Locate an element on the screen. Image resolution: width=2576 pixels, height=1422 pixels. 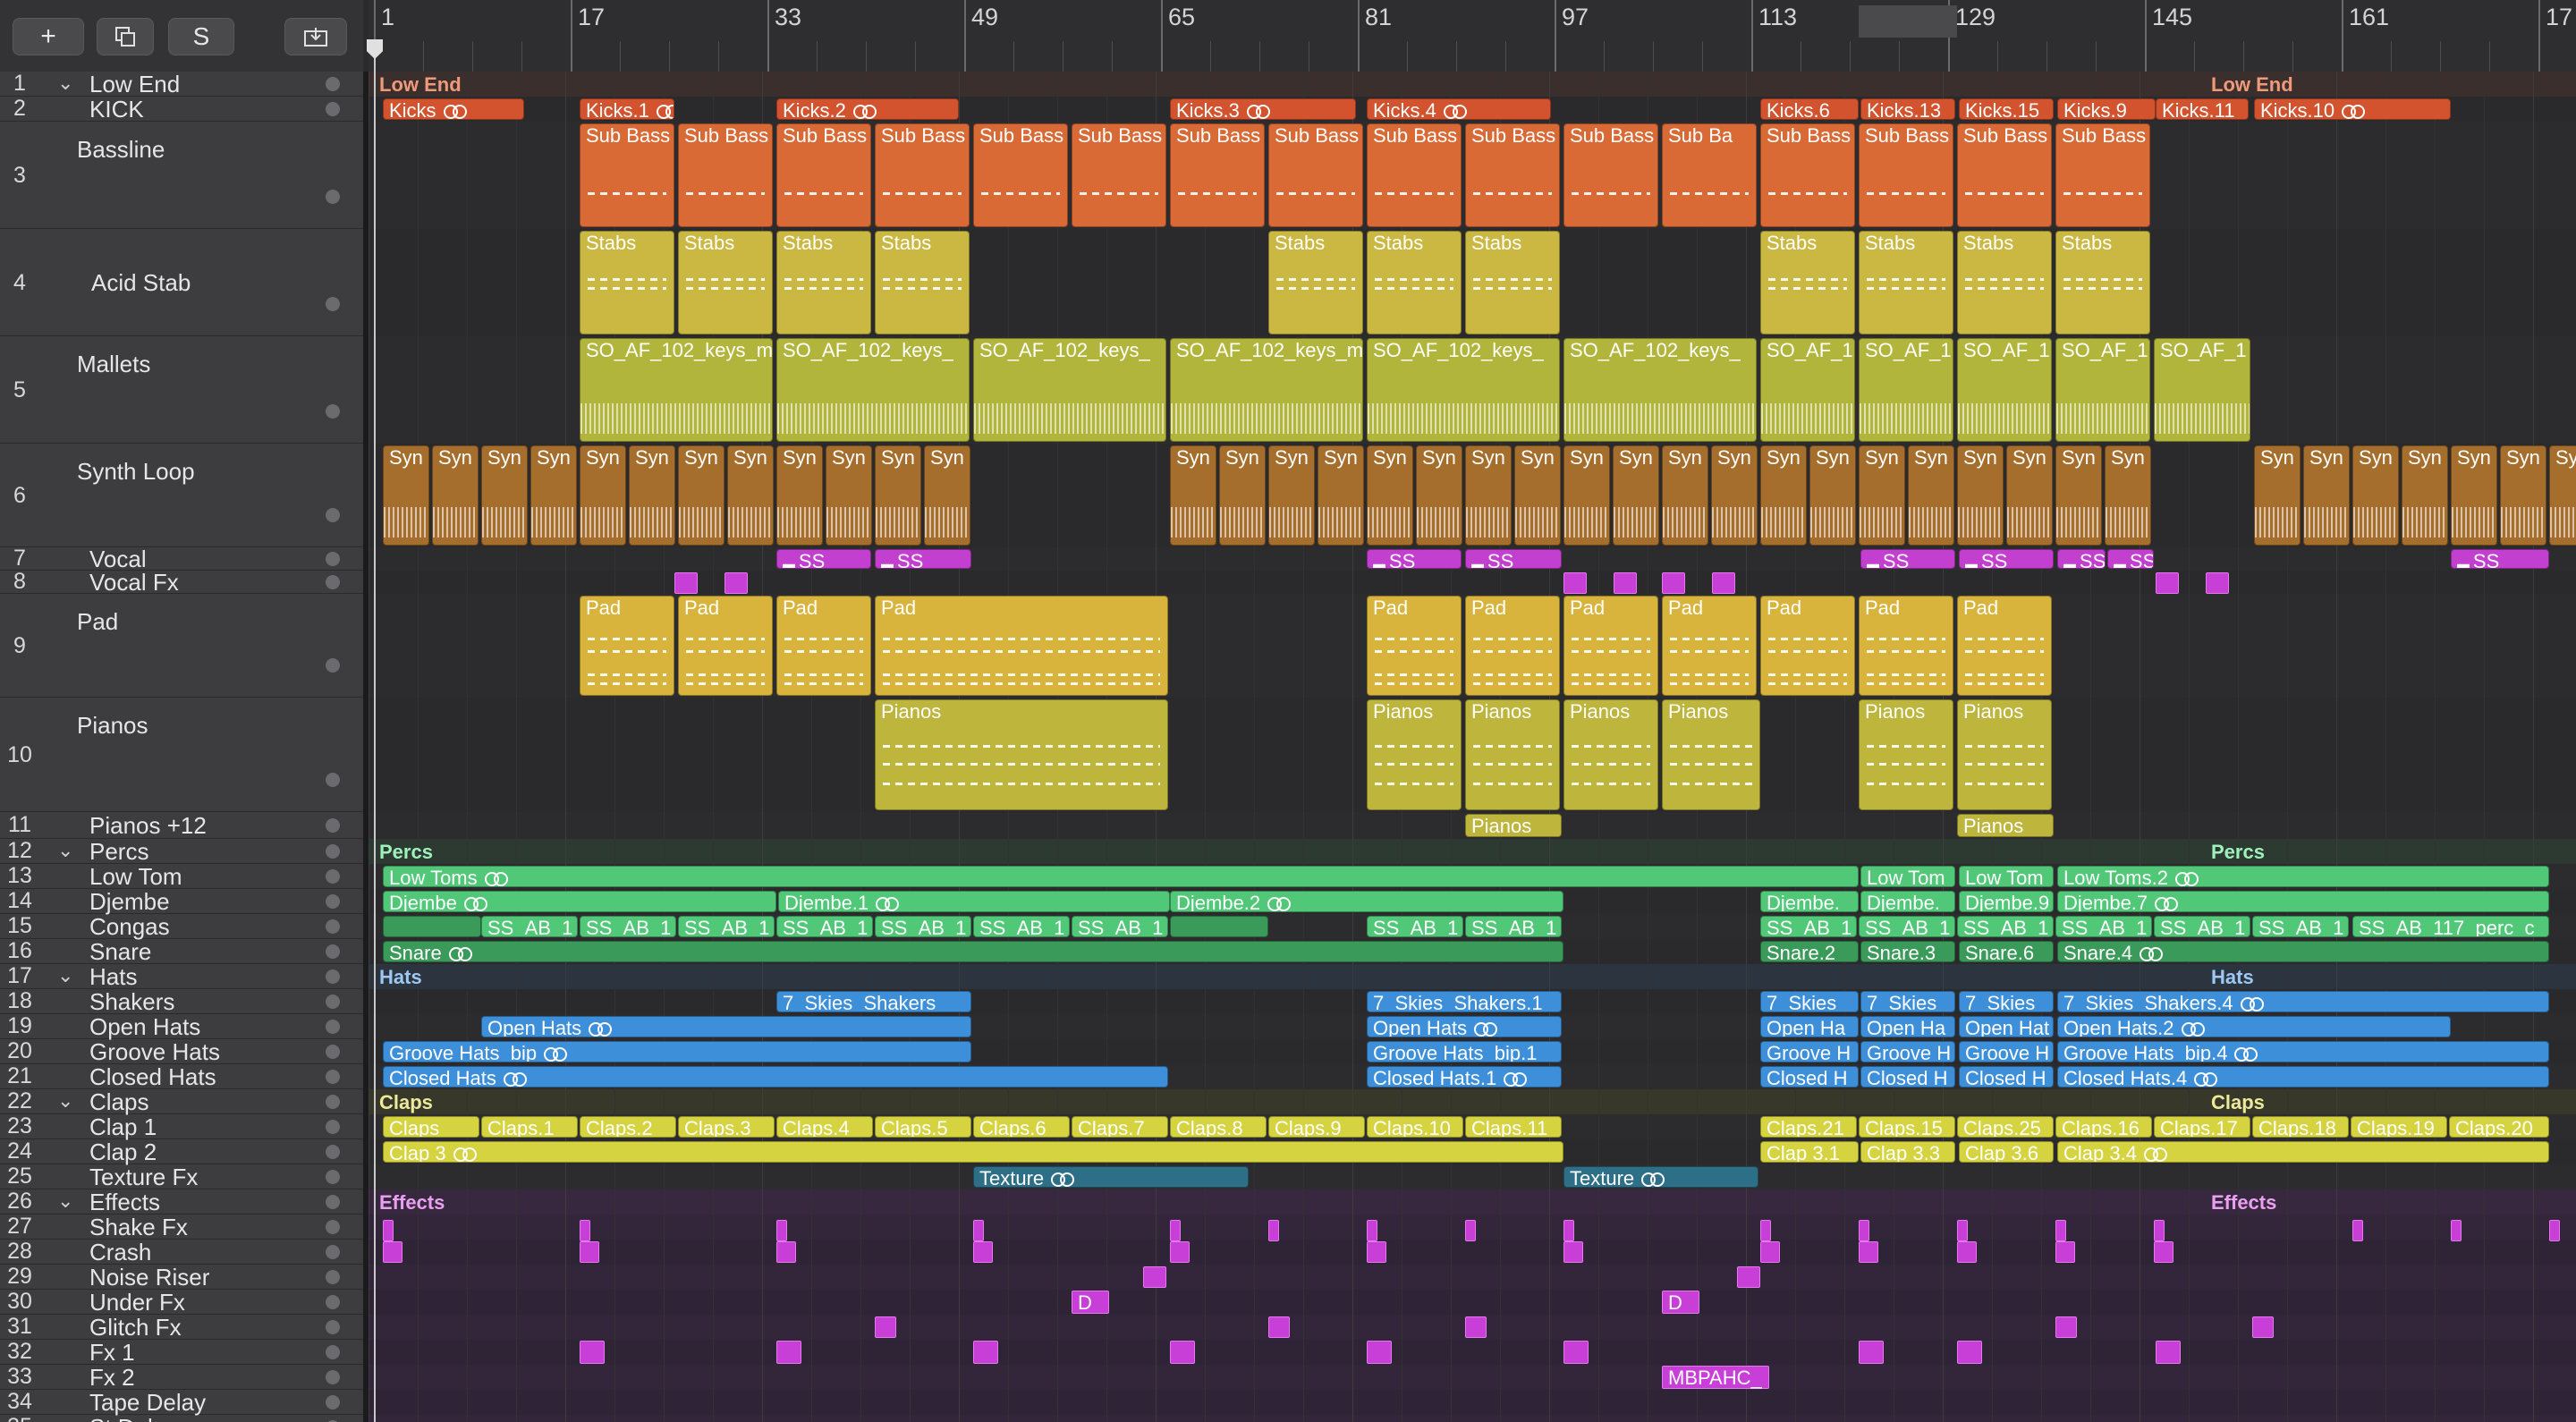
clap1-region: Claps.5 is located at coordinates (923, 1127).